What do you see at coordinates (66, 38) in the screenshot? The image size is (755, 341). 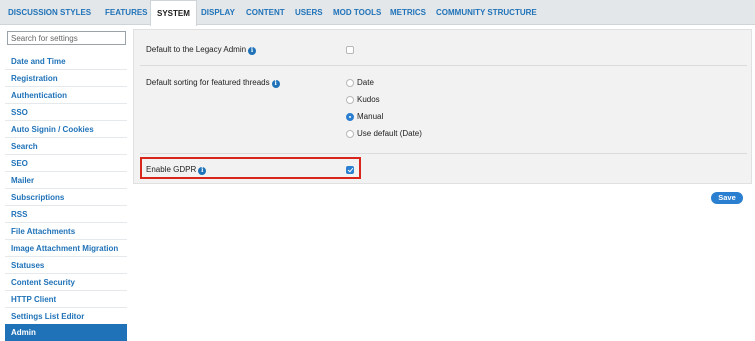 I see `settings-search-input` at bounding box center [66, 38].